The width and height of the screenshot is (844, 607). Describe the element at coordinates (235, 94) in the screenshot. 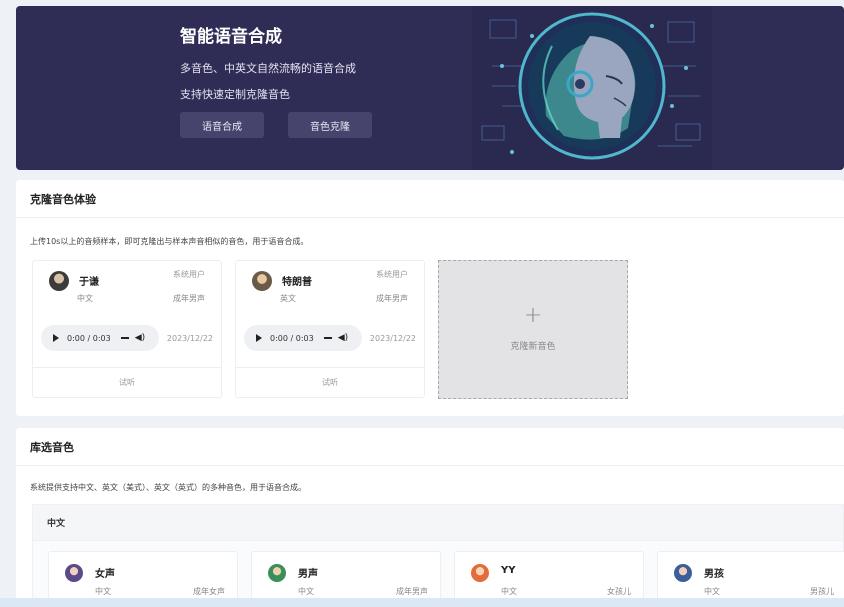

I see `hero-subtitle-2: 支持快速定制克隆音色` at that location.